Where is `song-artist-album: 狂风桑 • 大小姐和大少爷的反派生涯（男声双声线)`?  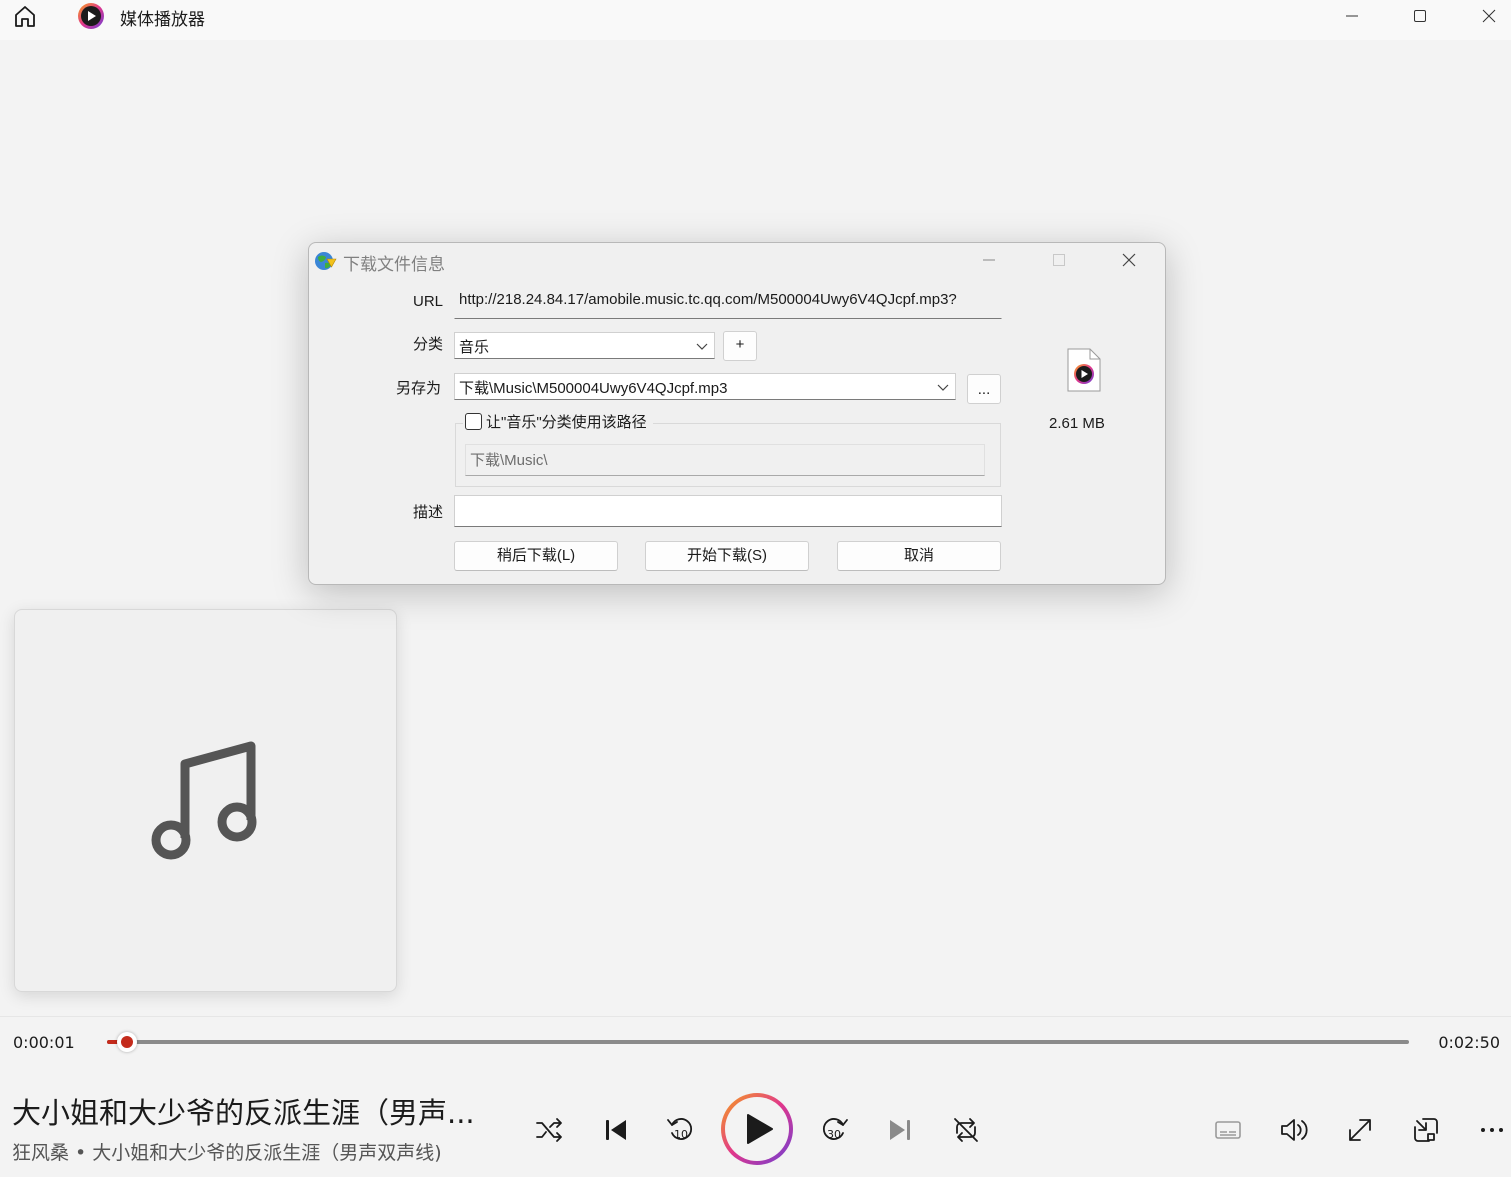
song-artist-album: 狂风桑 • 大小姐和大少爷的反派生涯（男声双声线) is located at coordinates (227, 1153).